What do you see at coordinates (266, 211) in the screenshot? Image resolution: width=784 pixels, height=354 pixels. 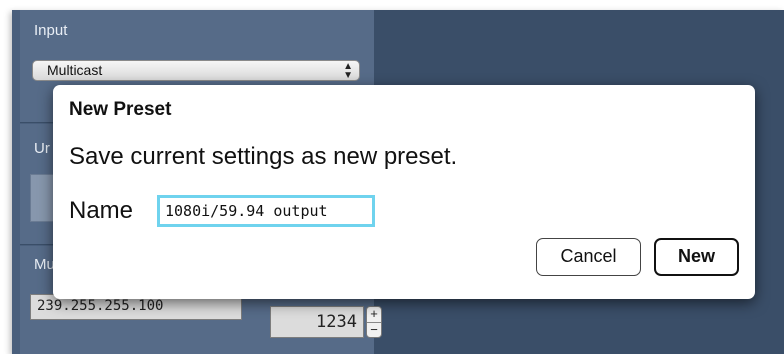 I see `preset-name-input` at bounding box center [266, 211].